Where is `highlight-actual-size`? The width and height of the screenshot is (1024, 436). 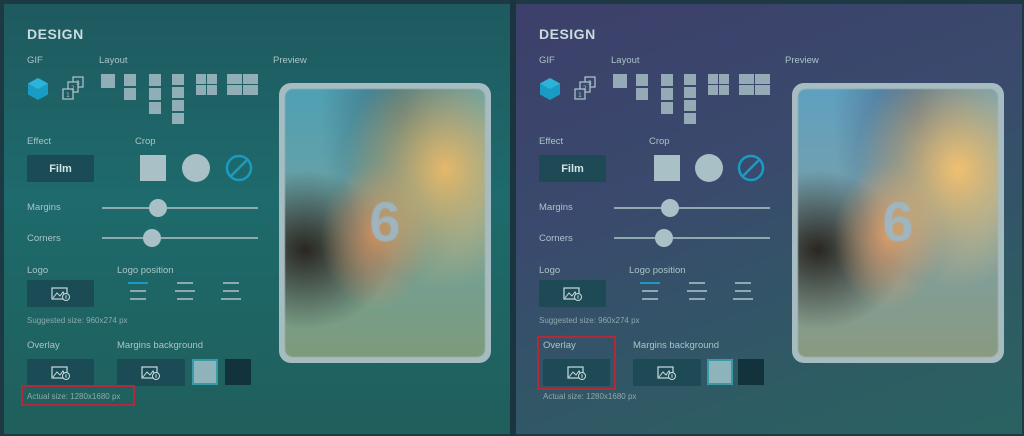
highlight-actual-size is located at coordinates (78, 395).